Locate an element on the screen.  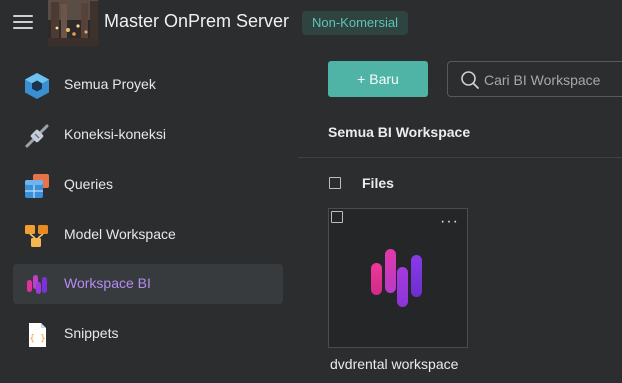
search-input is located at coordinates (551, 80).